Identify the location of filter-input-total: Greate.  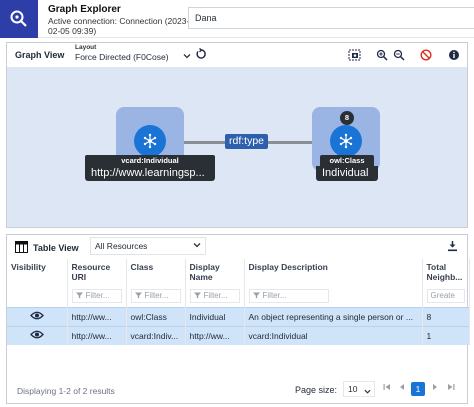
(445, 295).